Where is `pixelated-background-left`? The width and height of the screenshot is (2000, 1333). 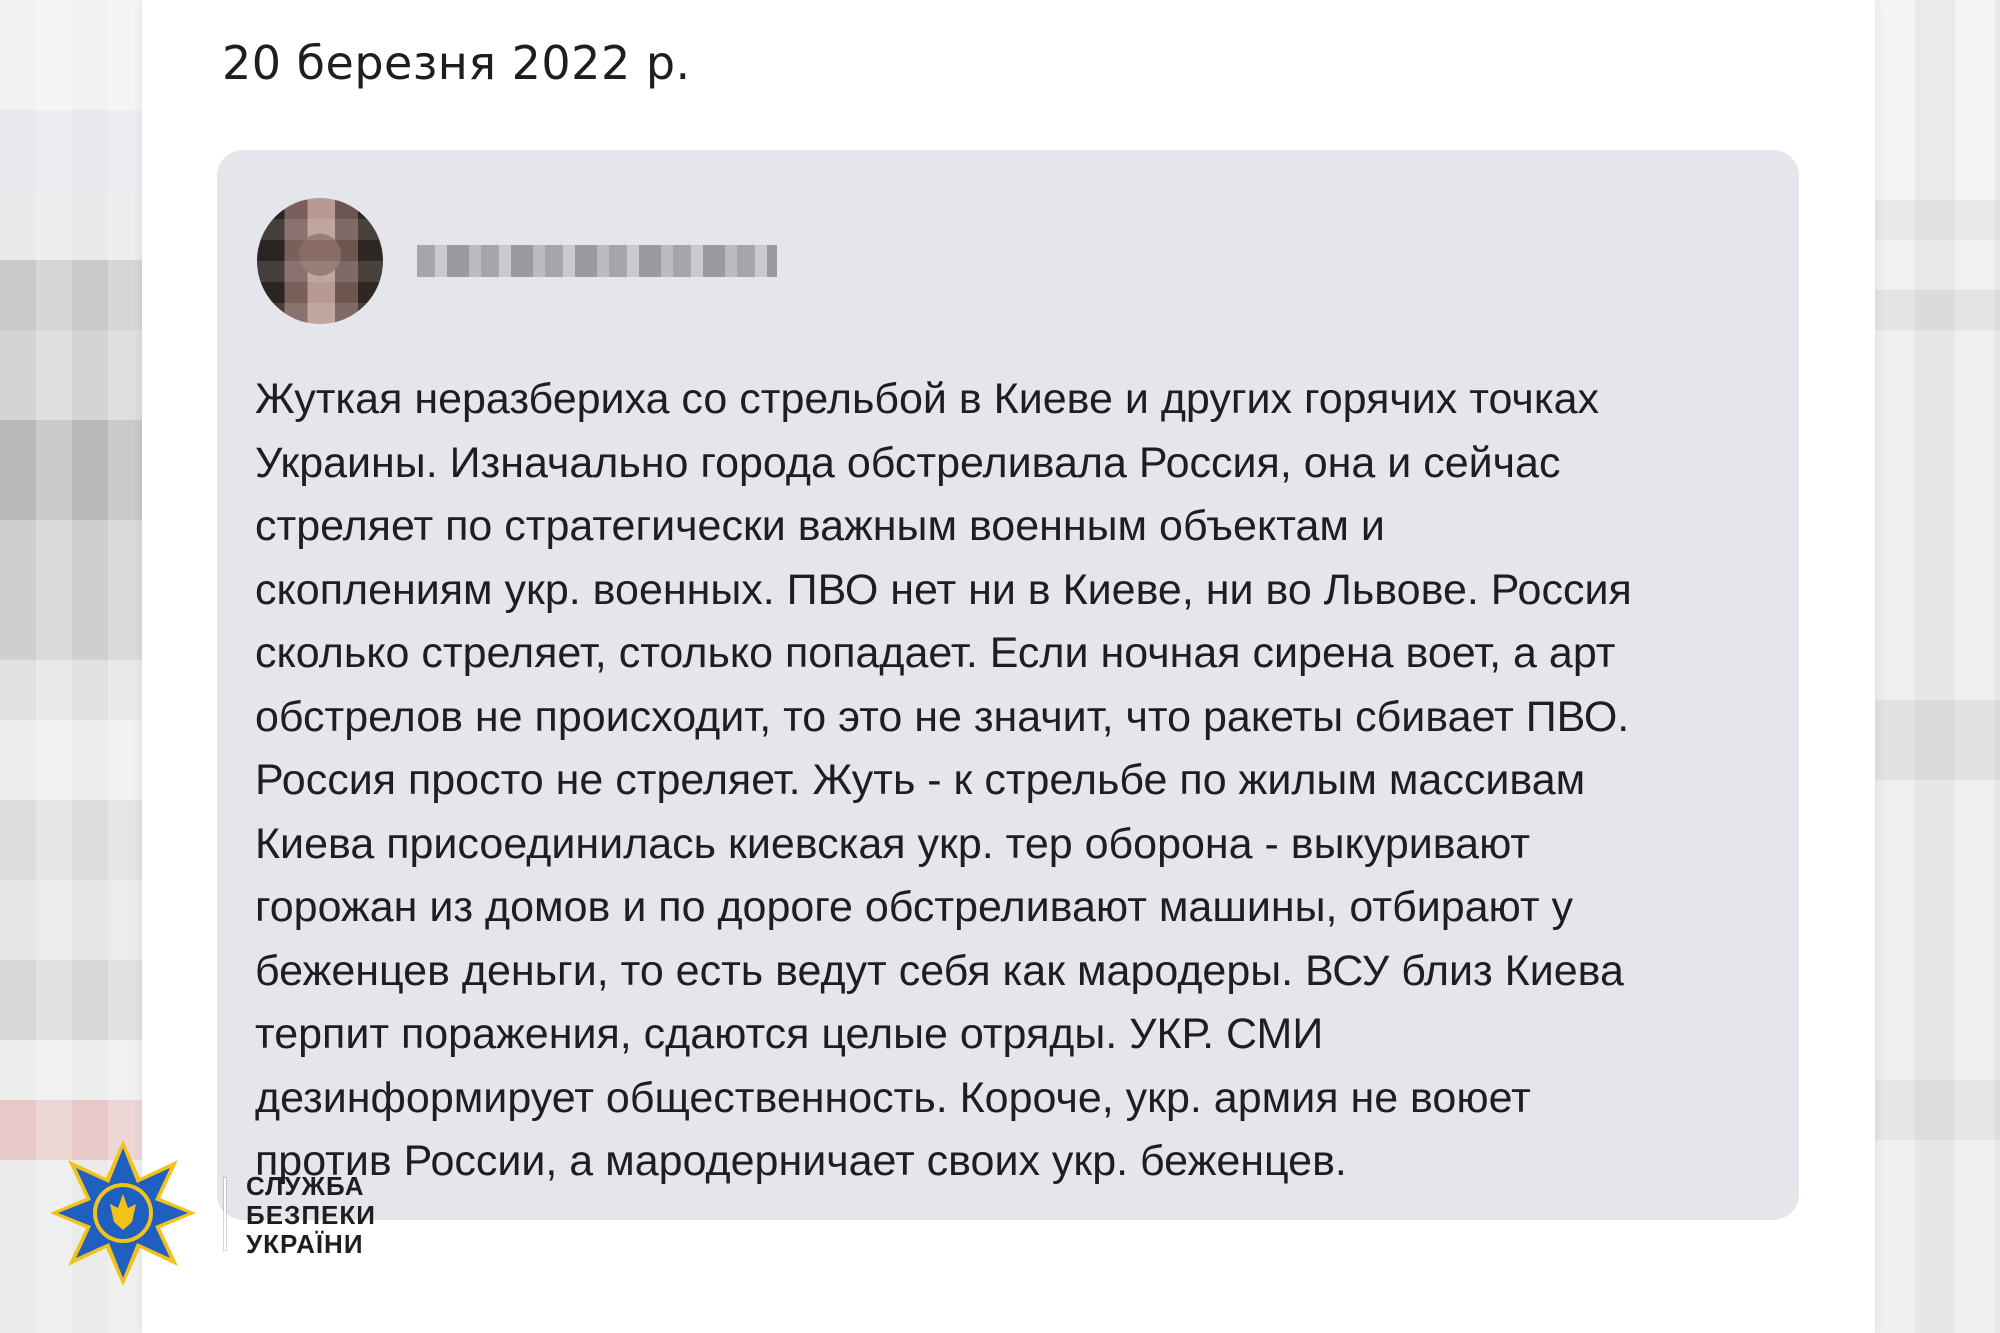 pixelated-background-left is located at coordinates (71, 666).